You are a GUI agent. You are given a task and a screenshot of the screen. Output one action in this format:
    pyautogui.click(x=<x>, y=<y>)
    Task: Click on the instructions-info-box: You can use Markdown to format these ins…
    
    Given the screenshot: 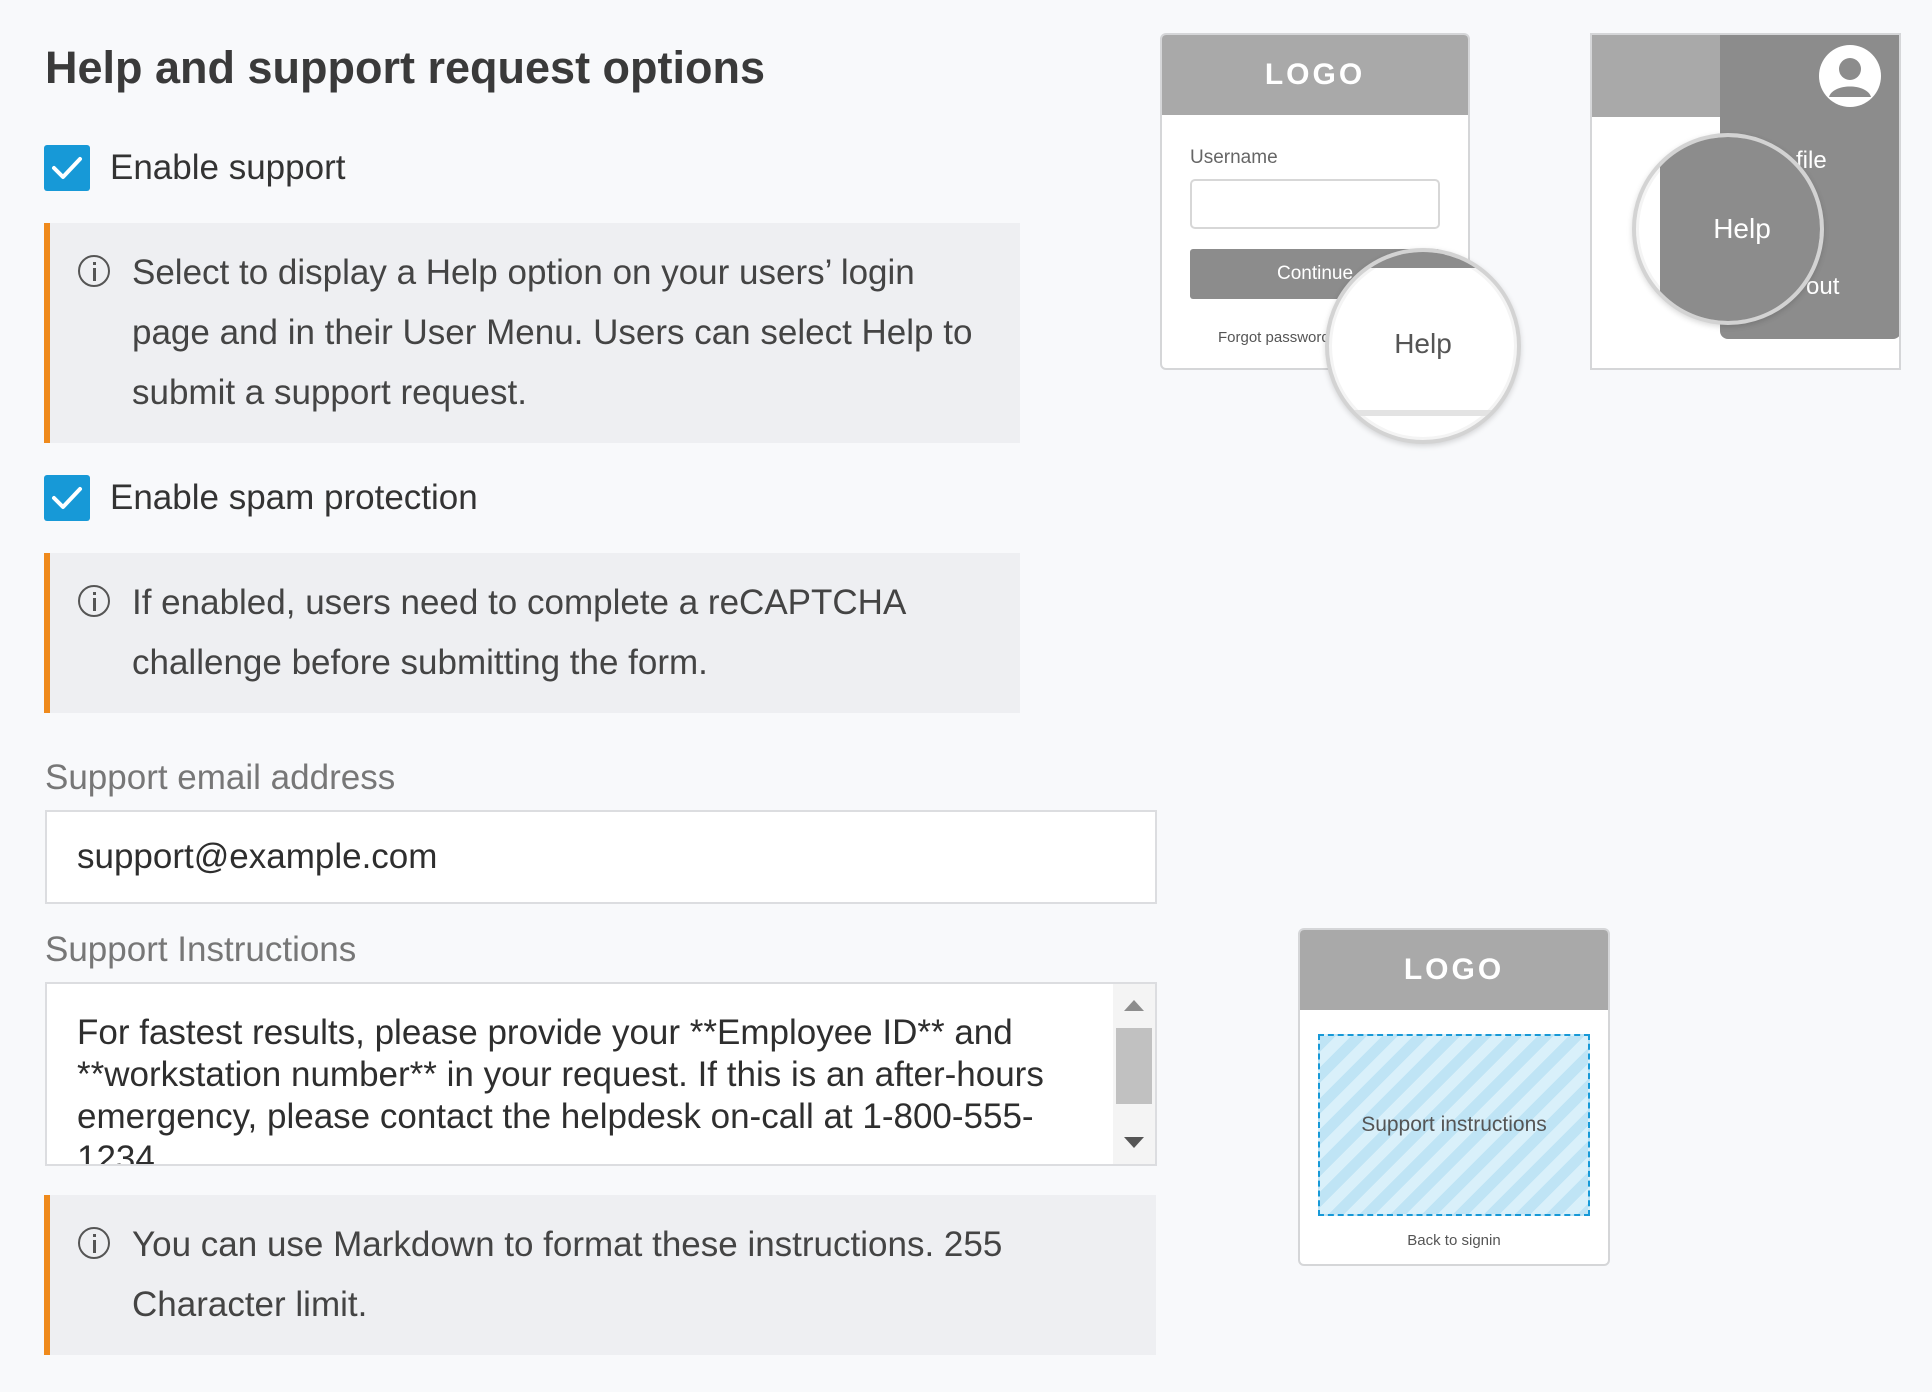 What is the action you would take?
    pyautogui.click(x=600, y=1275)
    